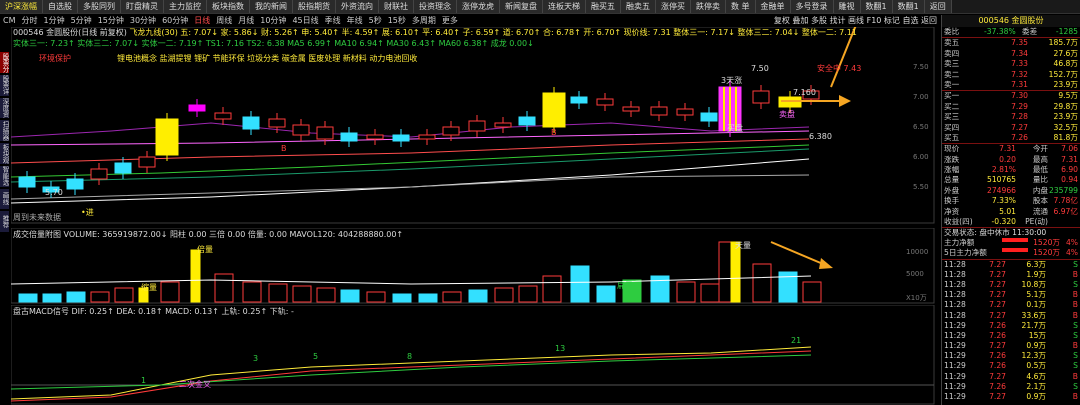 The height and width of the screenshot is (405, 1080). Describe the element at coordinates (741, 6) in the screenshot. I see `toolbar-btn-18: 数 单` at that location.